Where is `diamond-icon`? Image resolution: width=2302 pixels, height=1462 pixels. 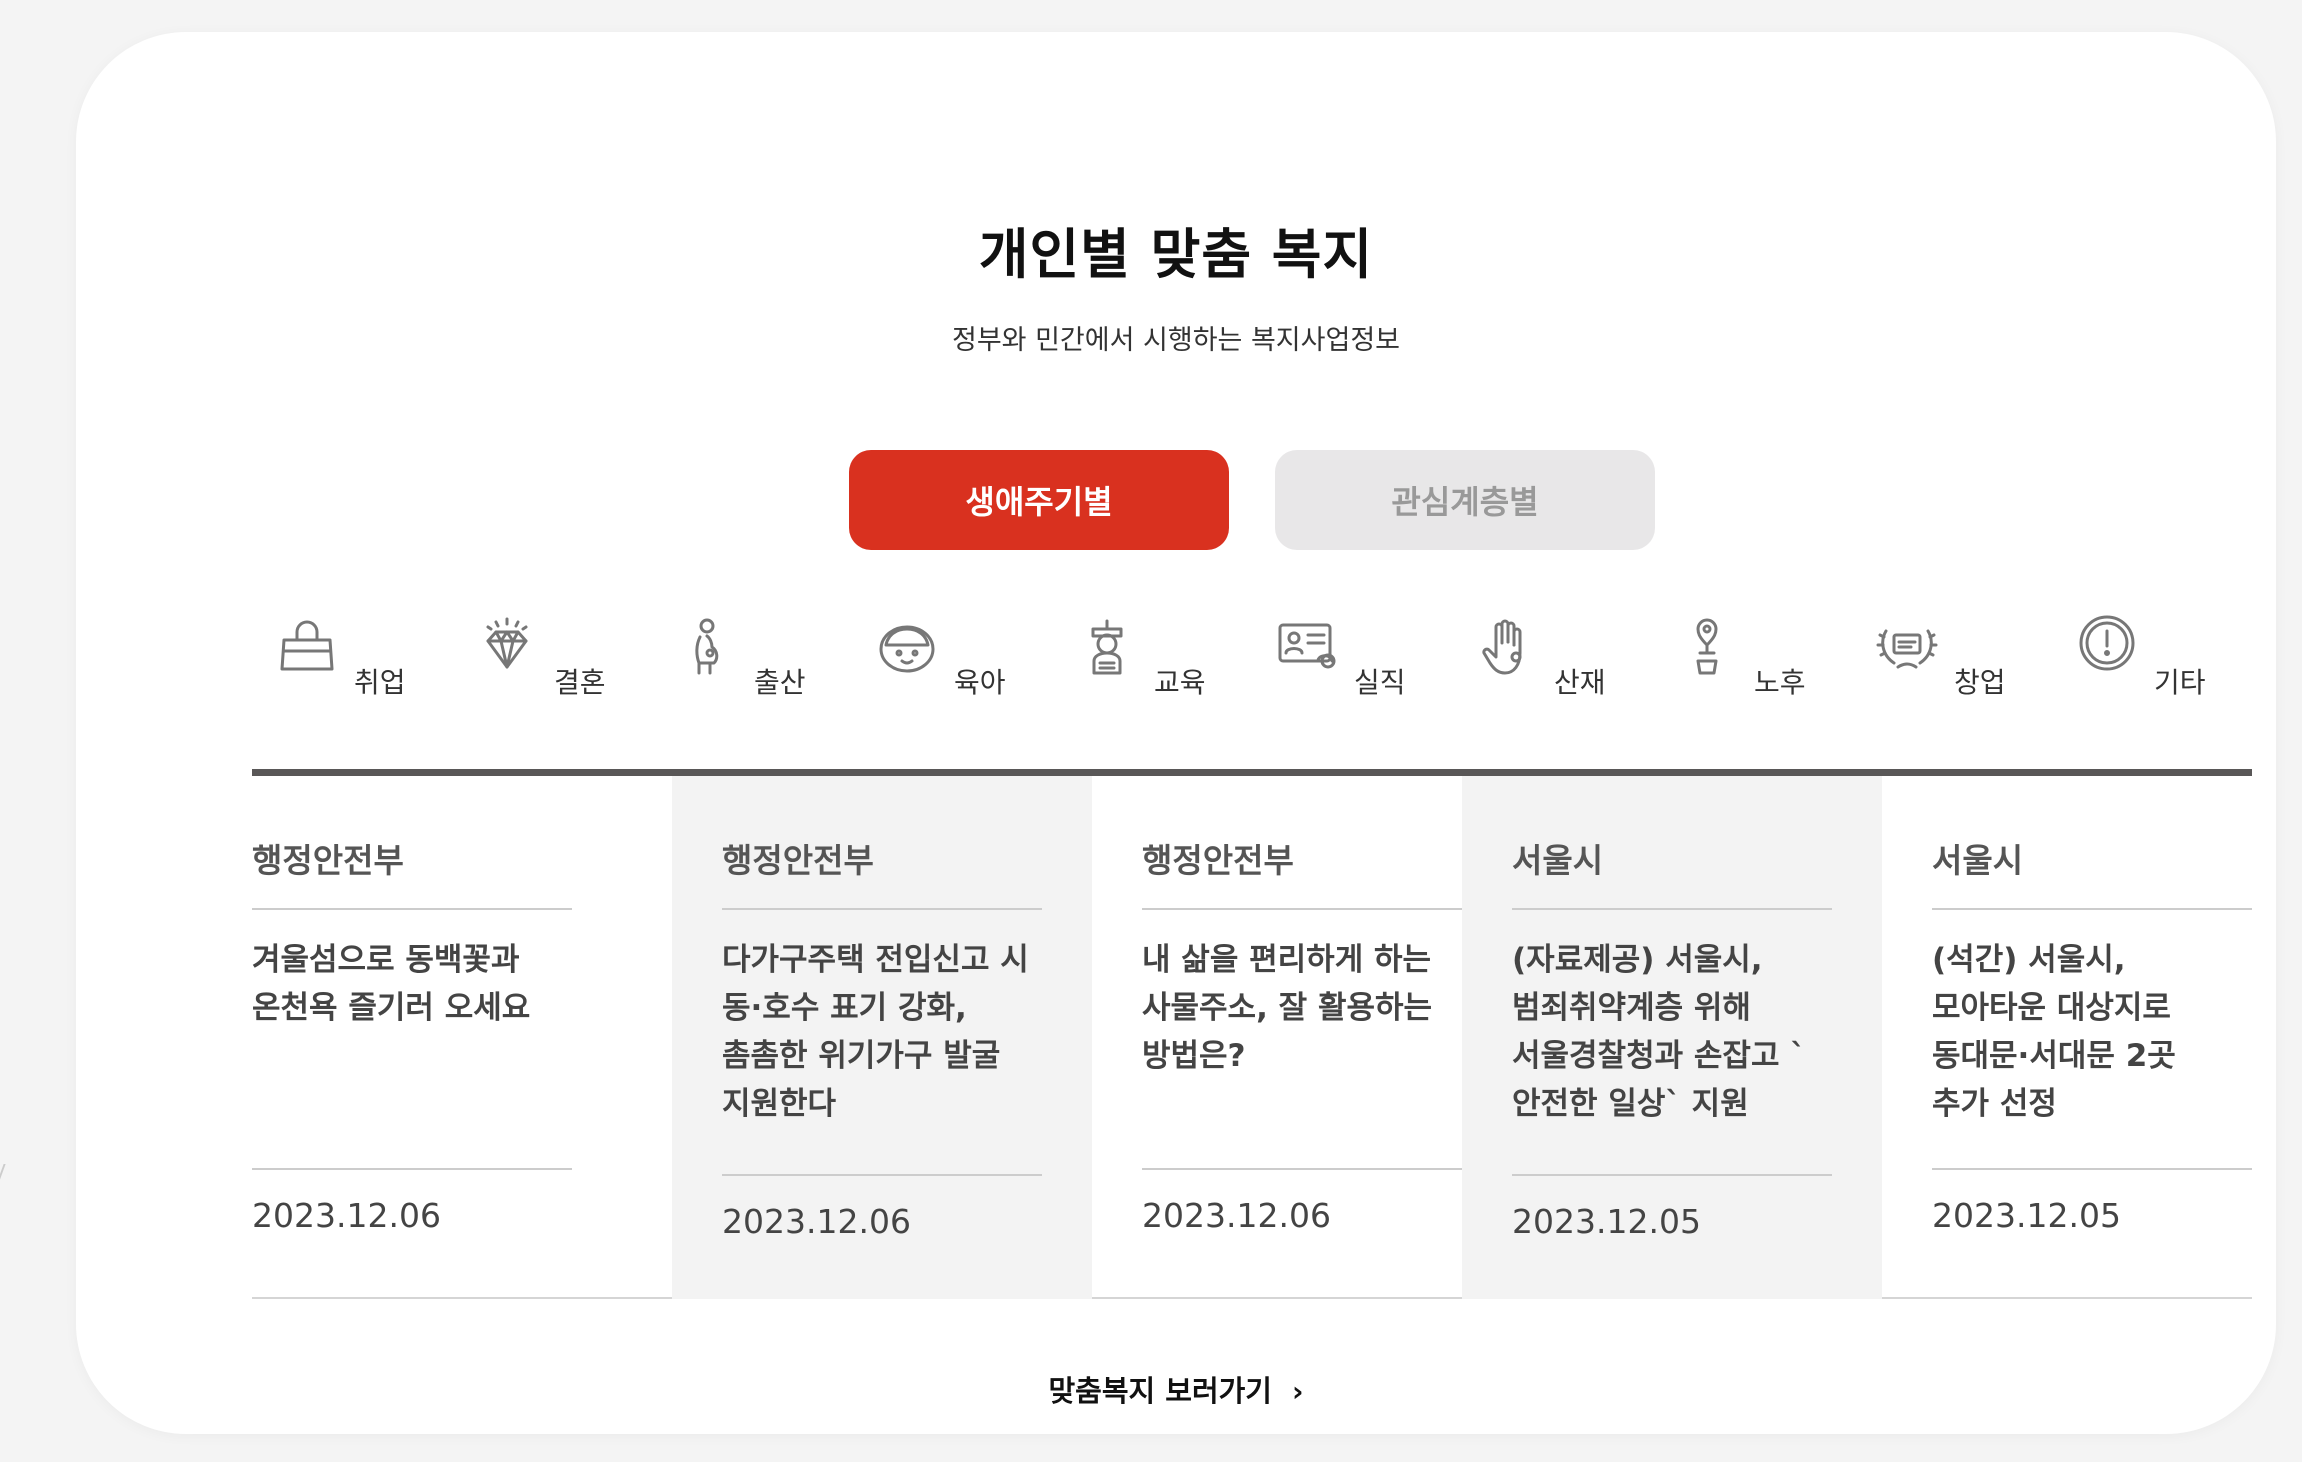 diamond-icon is located at coordinates (507, 648).